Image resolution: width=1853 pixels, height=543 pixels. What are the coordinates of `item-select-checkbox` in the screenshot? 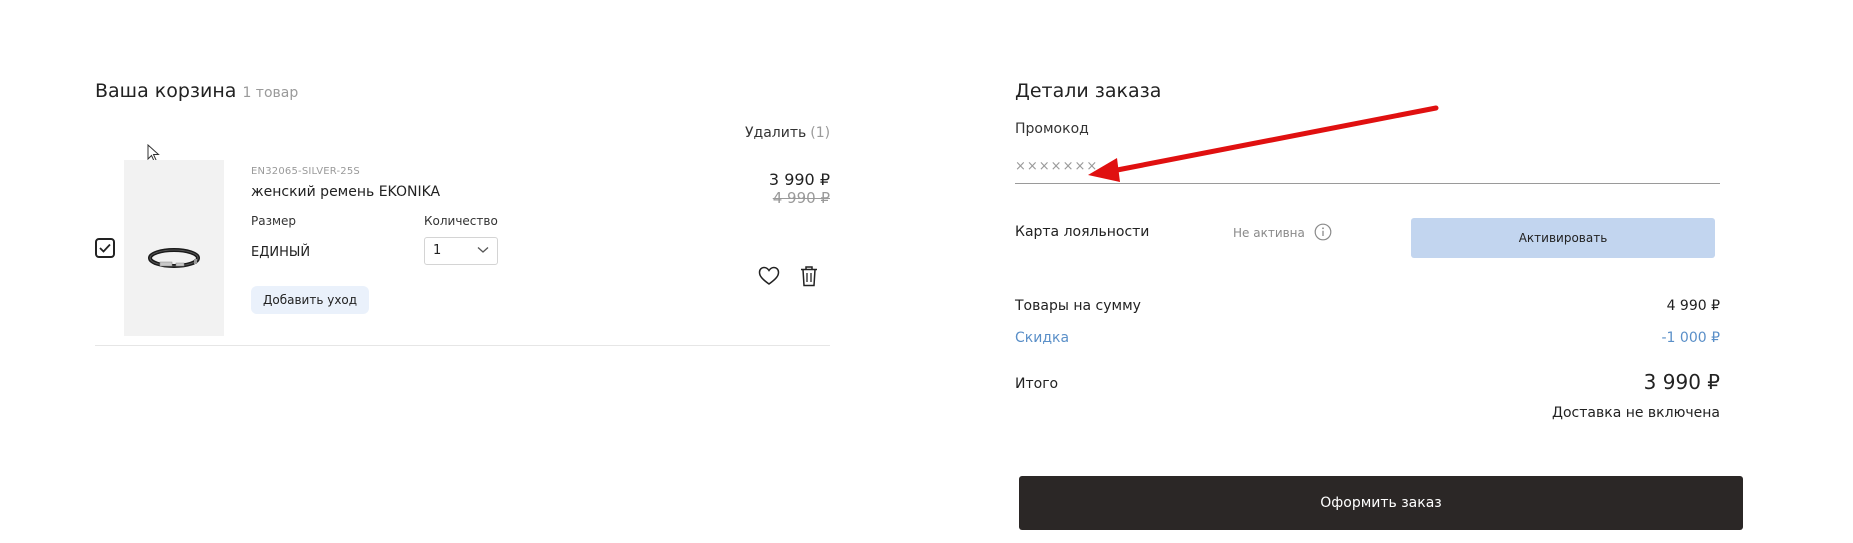 It's located at (105, 248).